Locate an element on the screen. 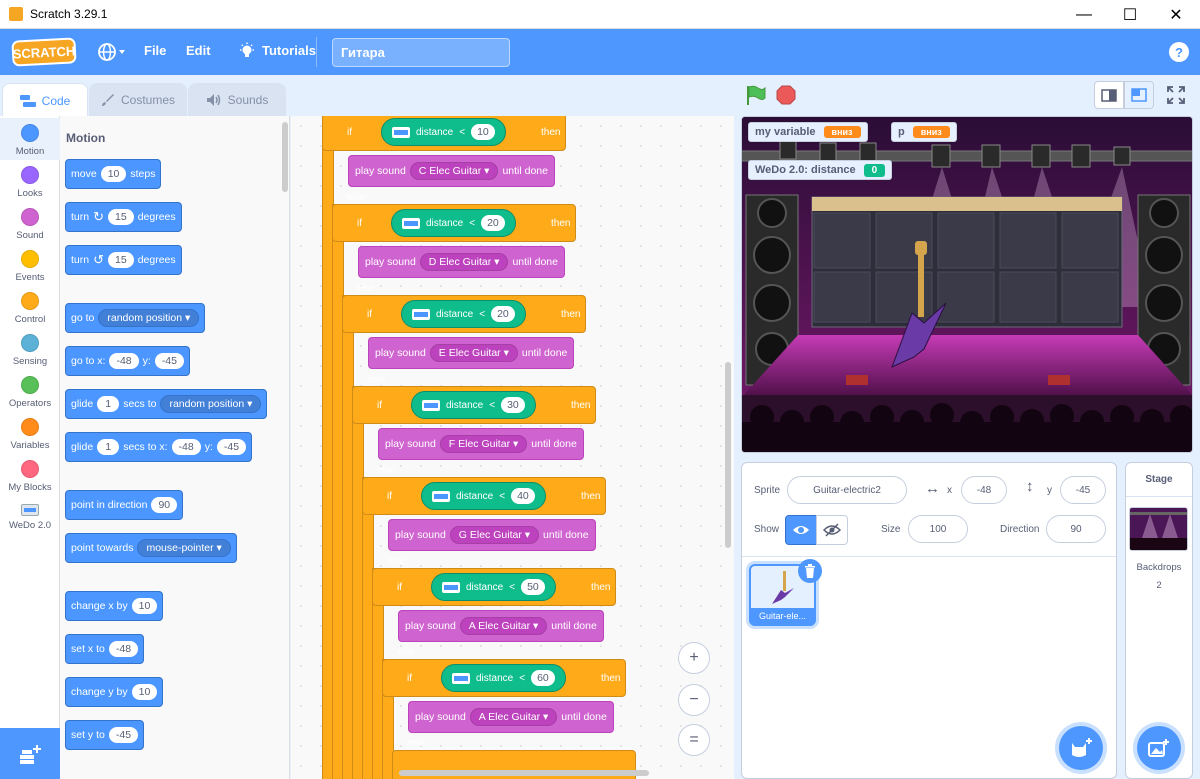 Image resolution: width=1200 pixels, height=779 pixels. go-to-y-input: -45 is located at coordinates (169, 361).